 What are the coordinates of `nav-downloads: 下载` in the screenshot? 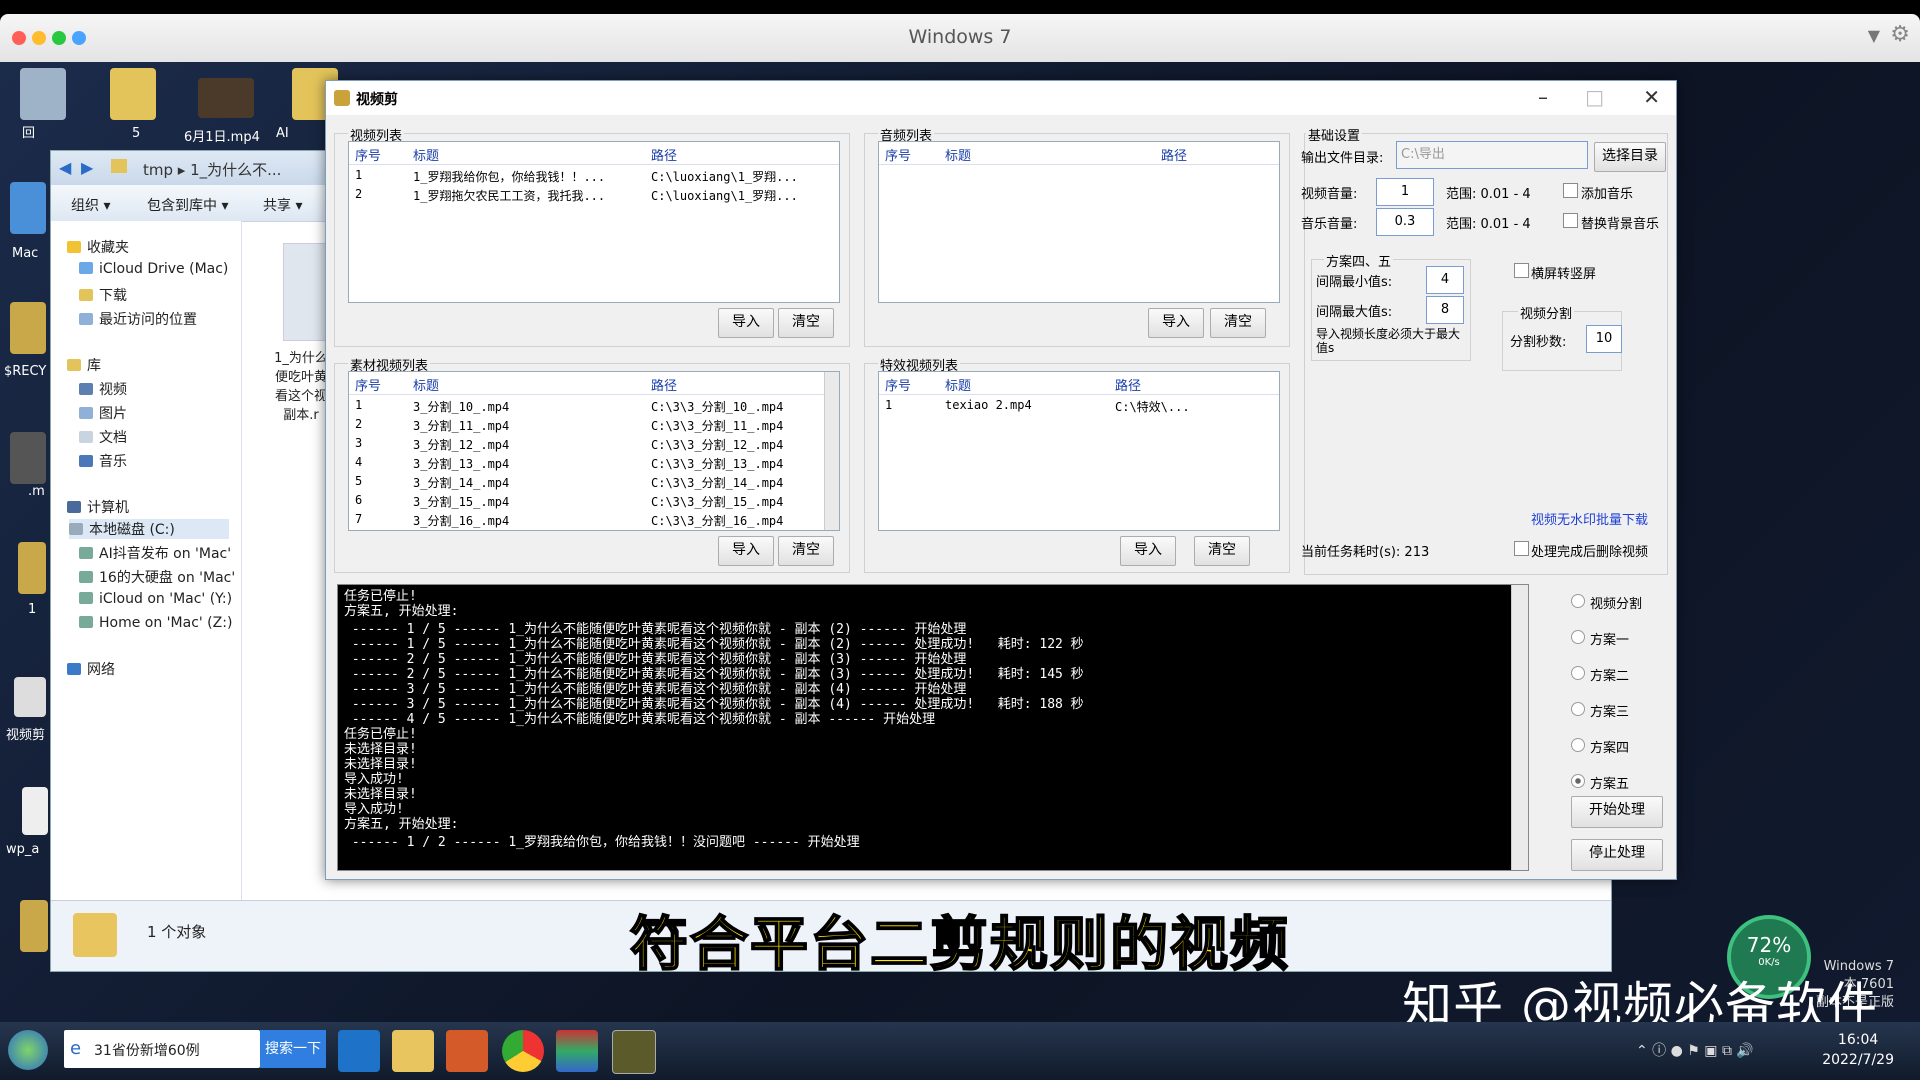 It's located at (103, 295).